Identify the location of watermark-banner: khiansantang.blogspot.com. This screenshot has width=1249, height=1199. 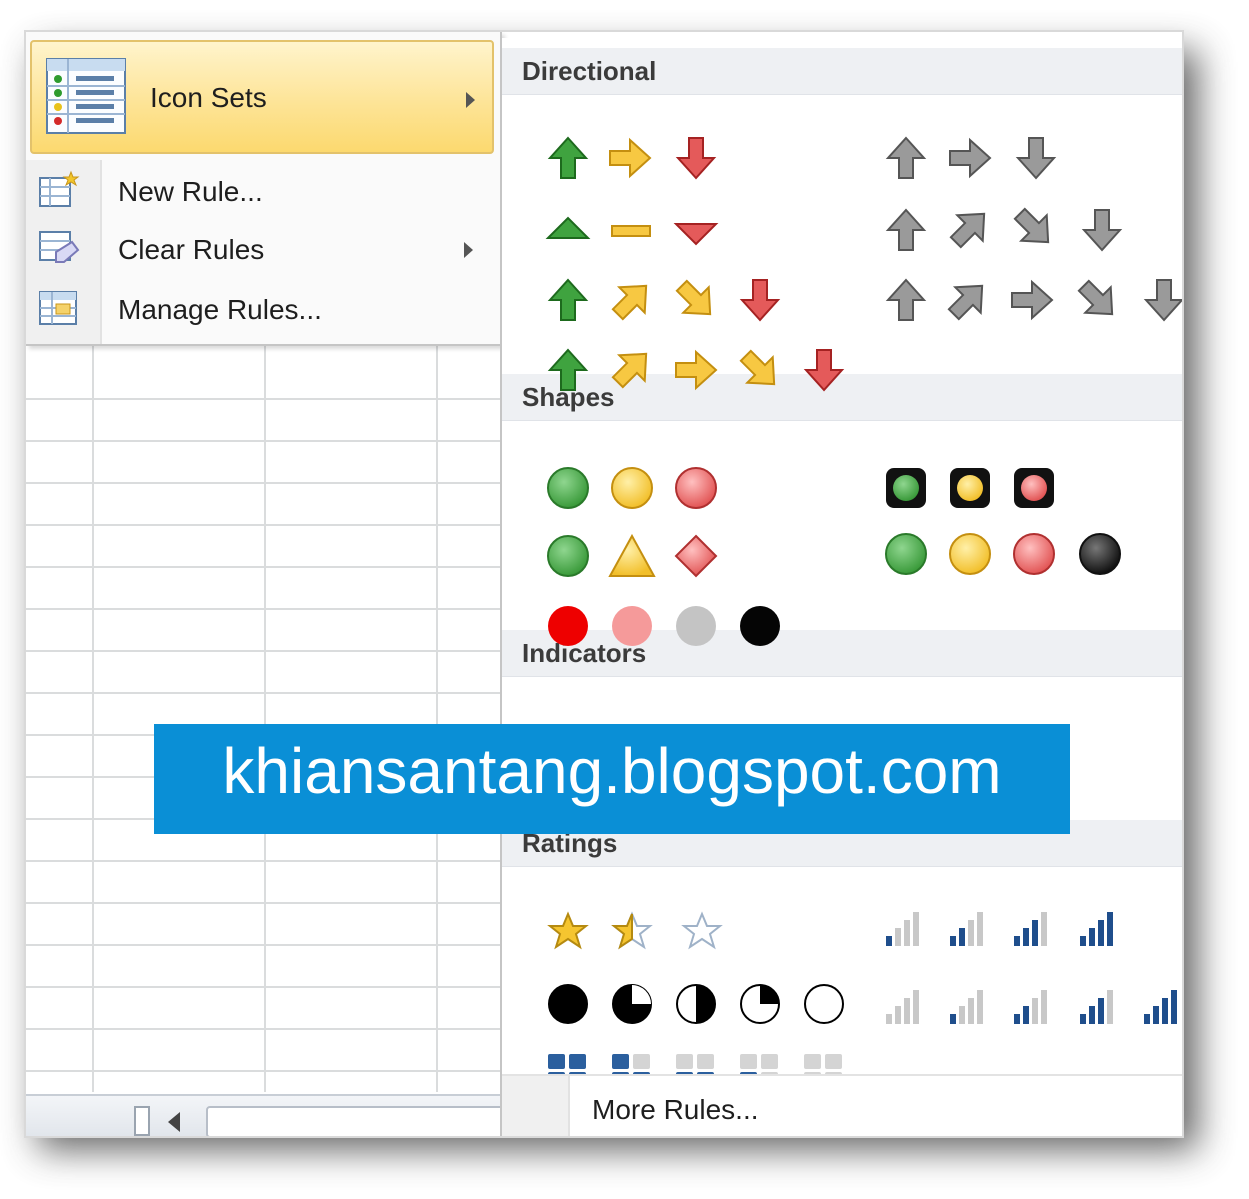
(612, 779).